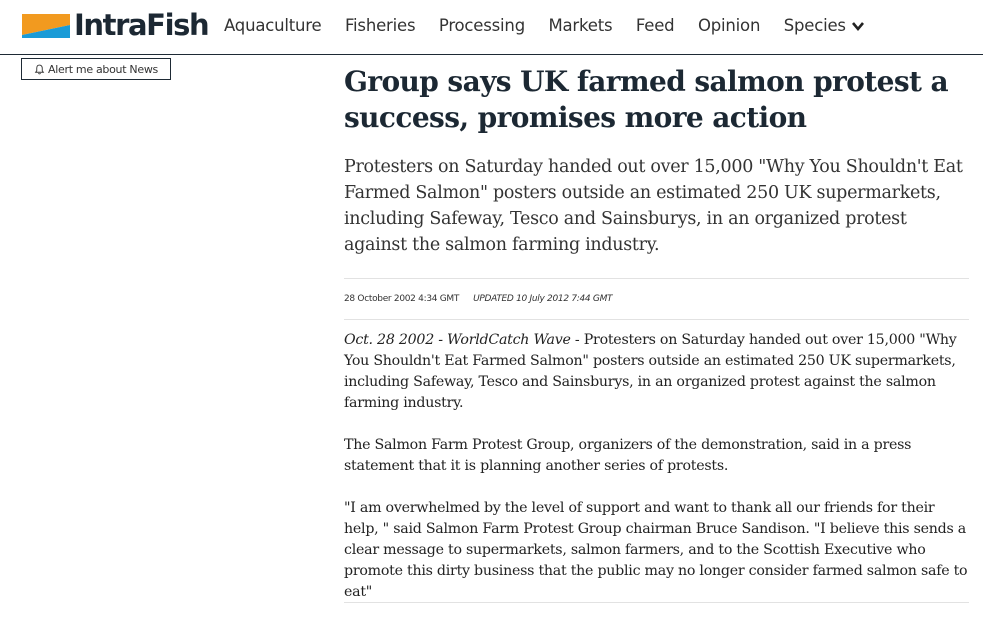 This screenshot has width=983, height=624. What do you see at coordinates (46, 26) in the screenshot?
I see `intrafish-logo-mark-icon` at bounding box center [46, 26].